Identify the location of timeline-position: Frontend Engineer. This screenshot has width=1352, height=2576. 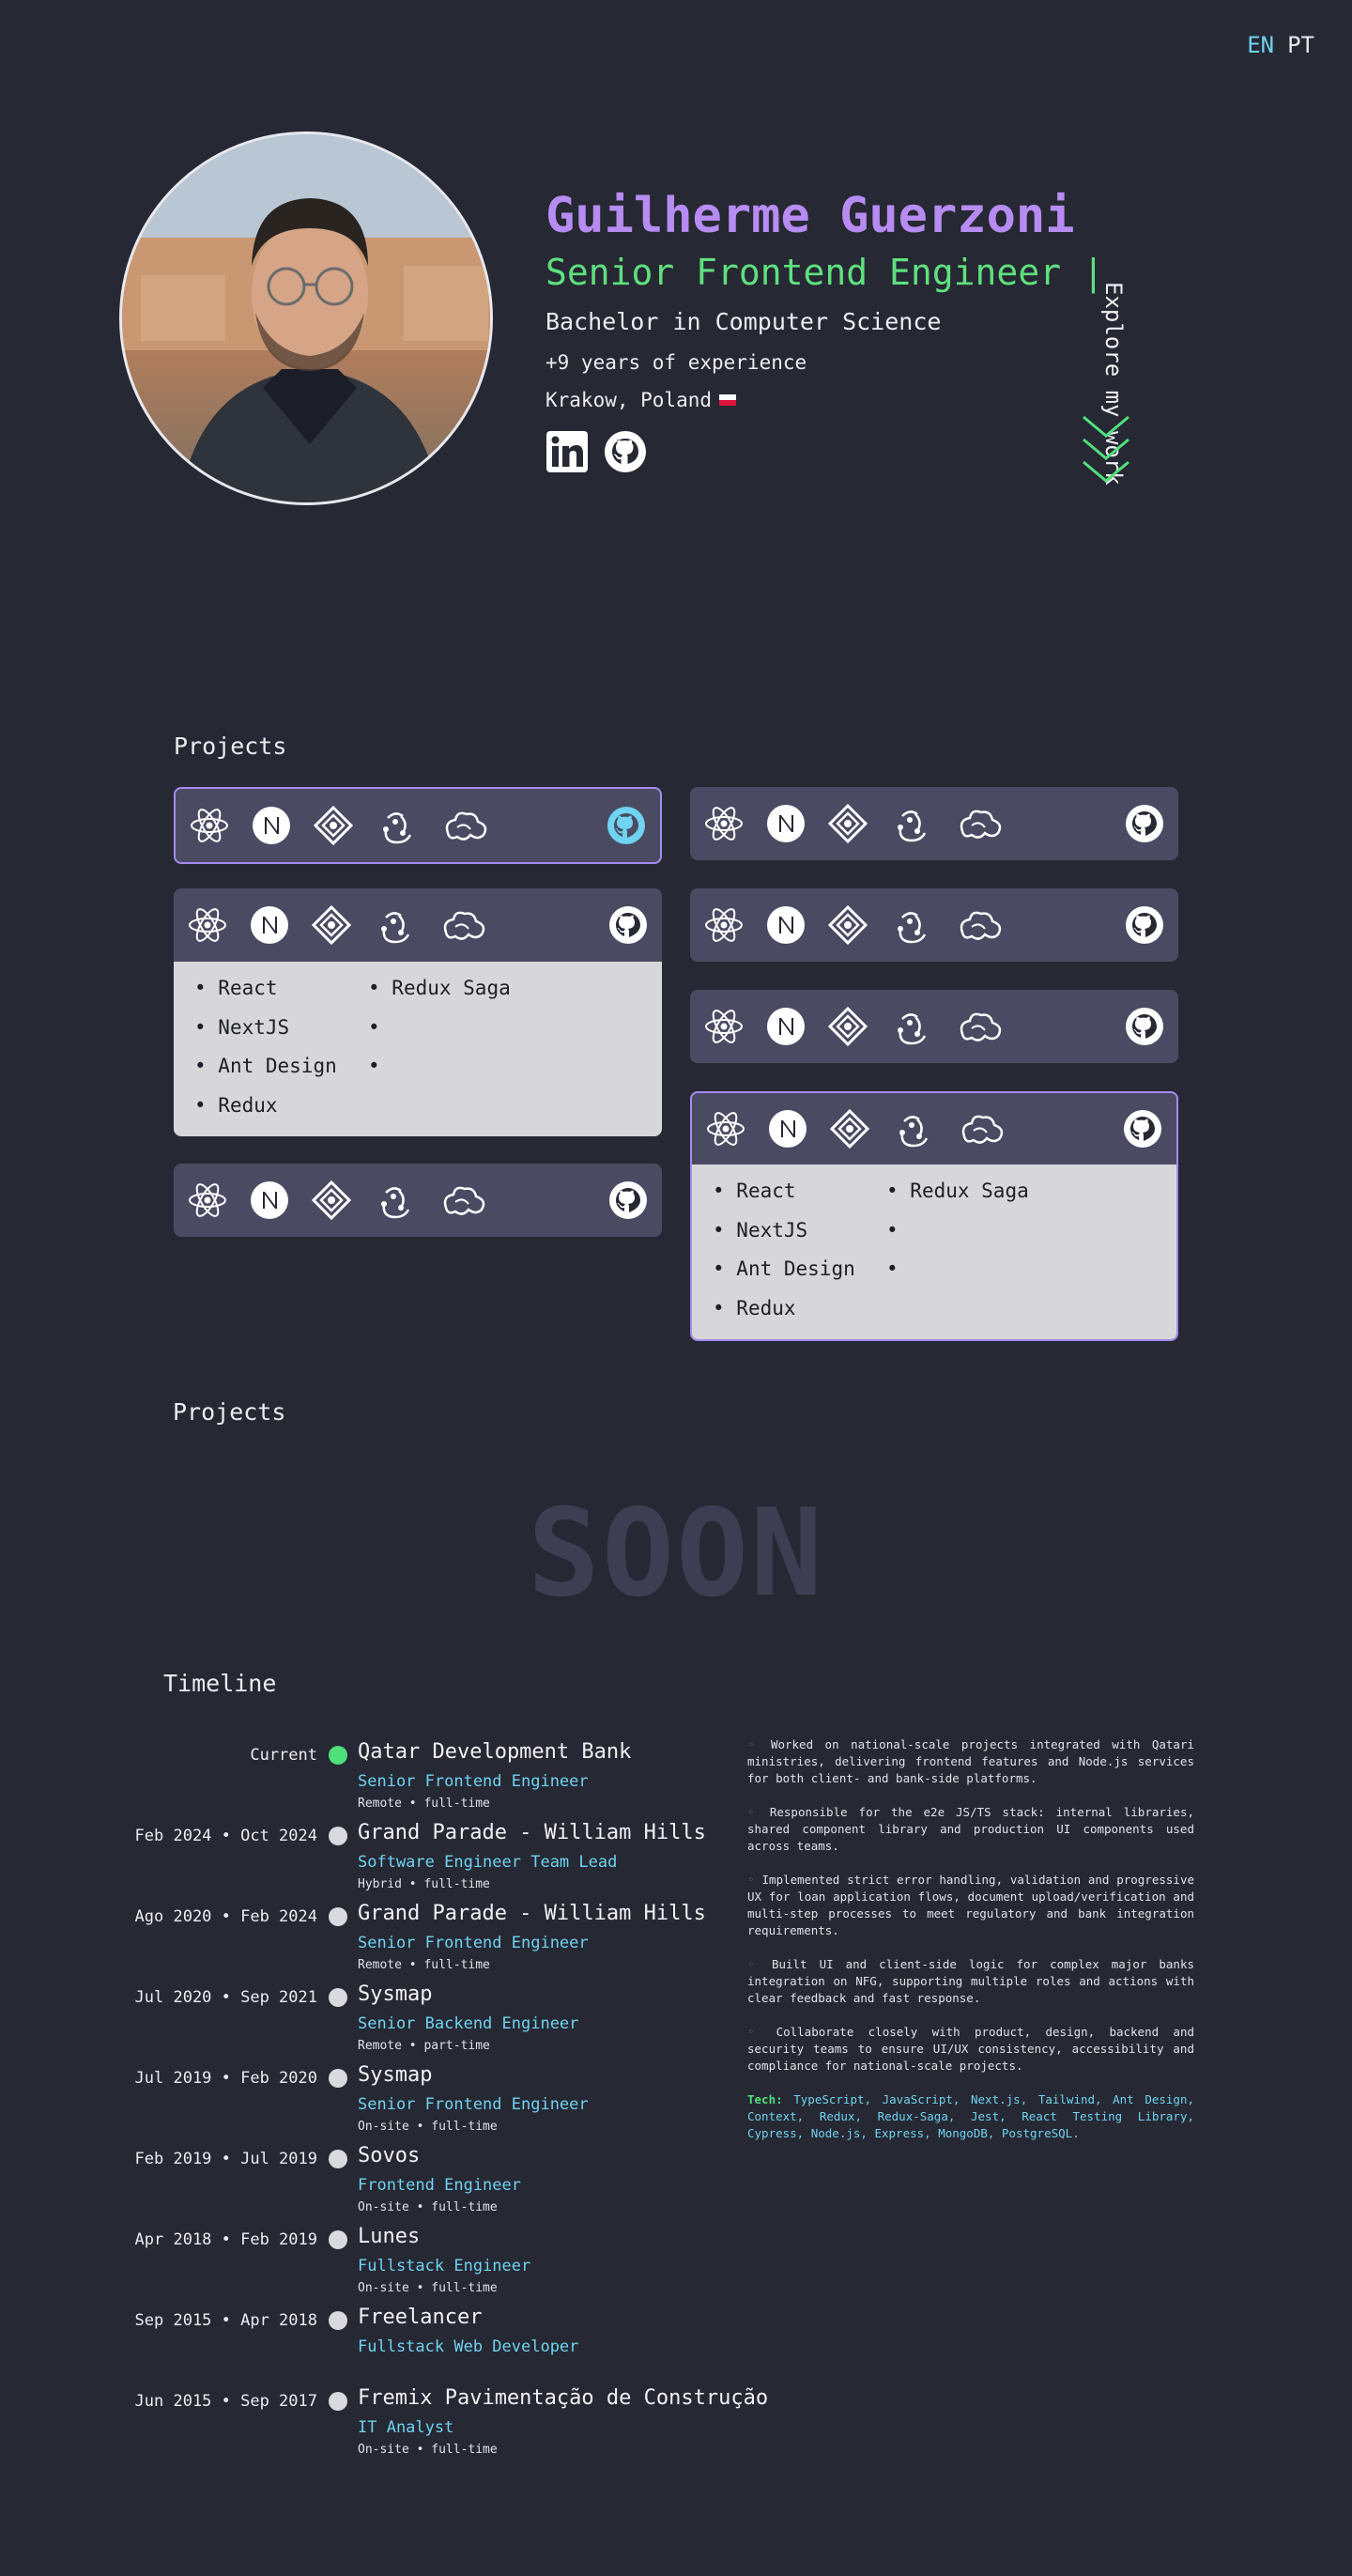
(440, 2185).